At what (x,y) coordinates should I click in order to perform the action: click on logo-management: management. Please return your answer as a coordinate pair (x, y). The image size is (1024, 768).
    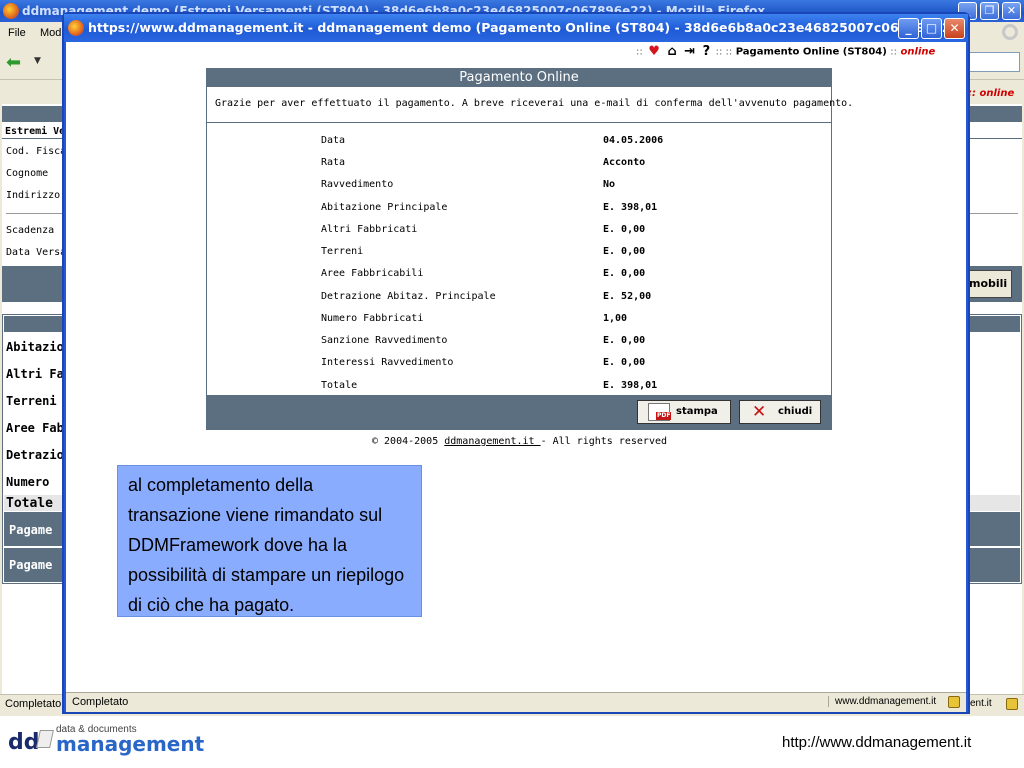
    Looking at the image, I should click on (130, 744).